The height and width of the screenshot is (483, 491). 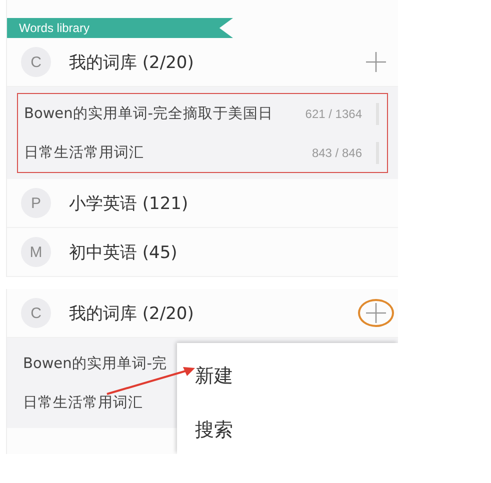 What do you see at coordinates (168, 152) in the screenshot?
I see `library-name: 日常生活常用词汇` at bounding box center [168, 152].